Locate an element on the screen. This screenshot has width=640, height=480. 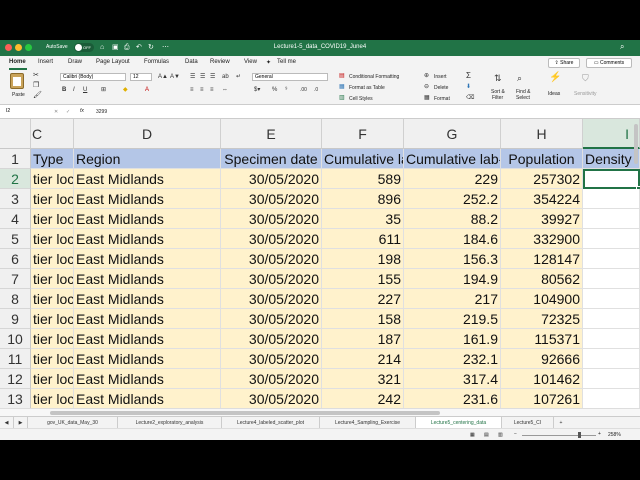
align-top-icon: ☰ is located at coordinates (192, 77).